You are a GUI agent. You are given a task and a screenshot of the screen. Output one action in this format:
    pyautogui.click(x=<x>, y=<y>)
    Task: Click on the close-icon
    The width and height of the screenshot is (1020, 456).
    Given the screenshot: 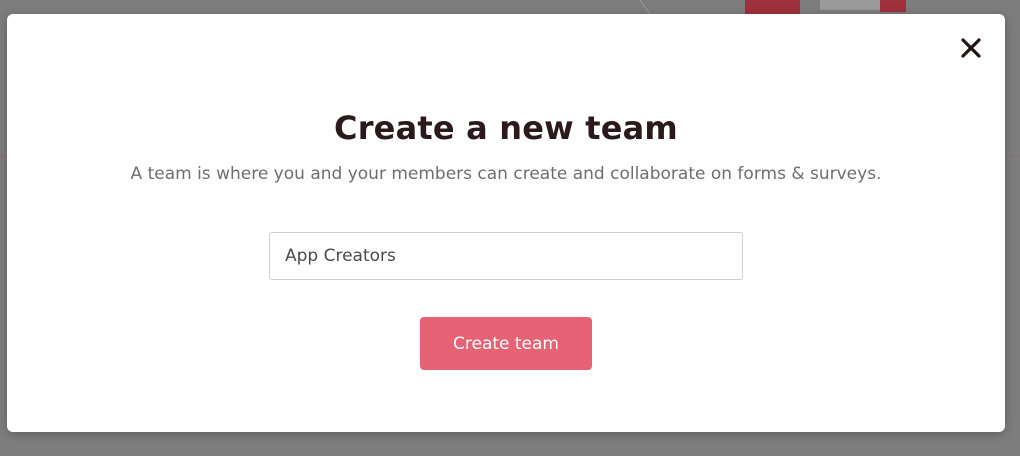 What is the action you would take?
    pyautogui.click(x=971, y=48)
    